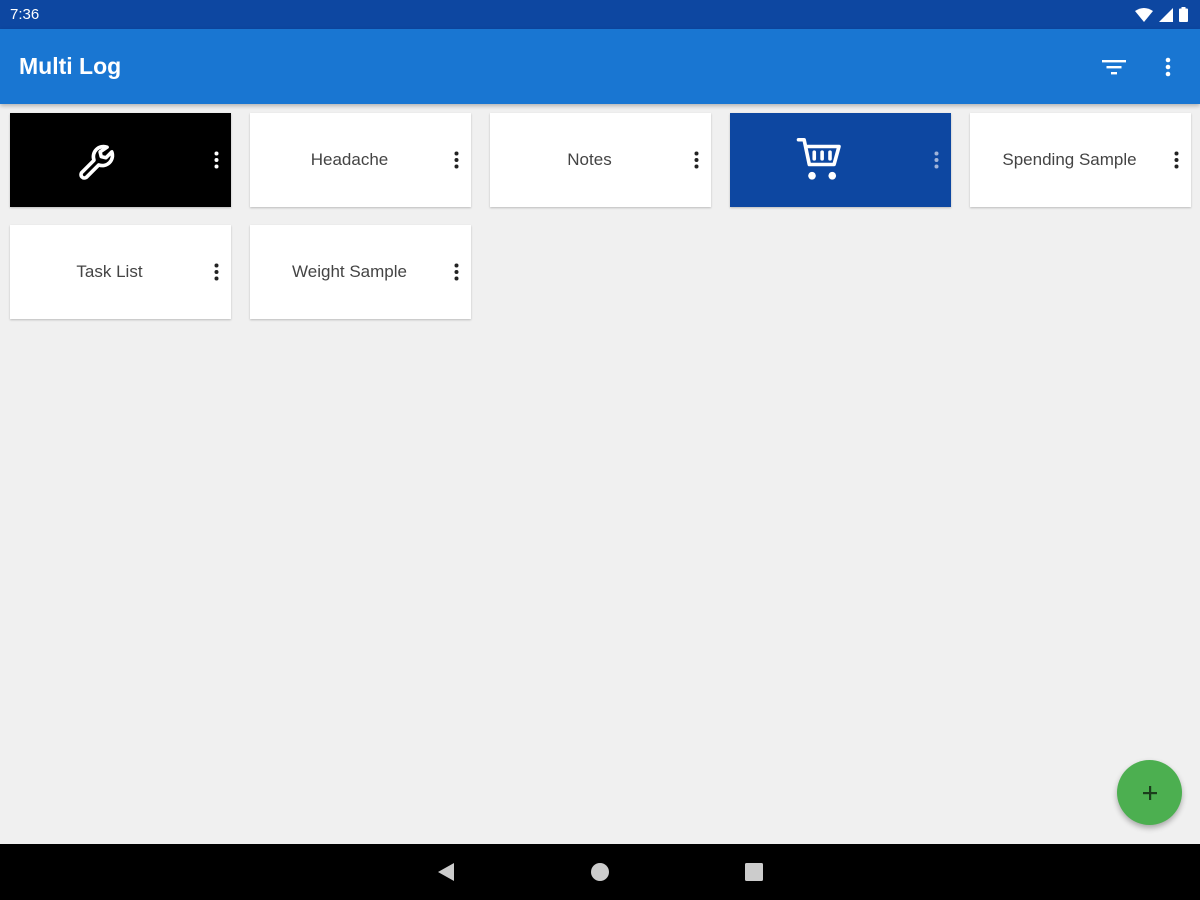  I want to click on status-icons, so click(1161, 14).